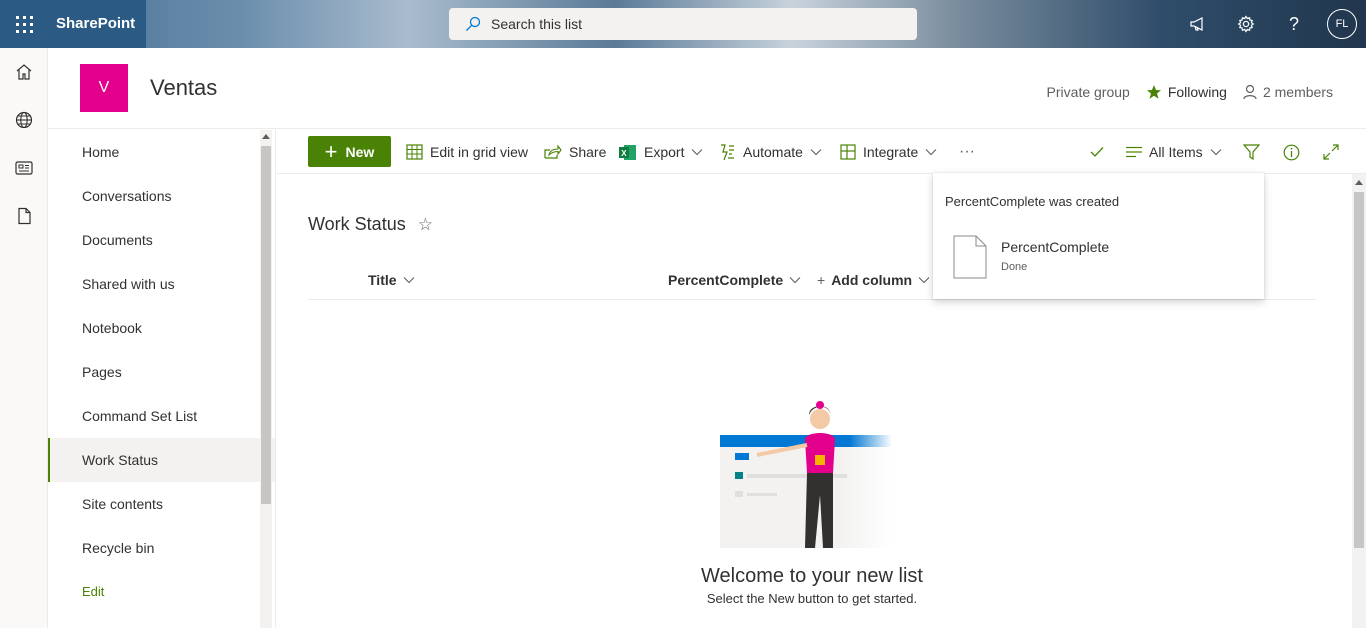 Image resolution: width=1366 pixels, height=628 pixels. I want to click on integrate-button: Integrate, so click(892, 152).